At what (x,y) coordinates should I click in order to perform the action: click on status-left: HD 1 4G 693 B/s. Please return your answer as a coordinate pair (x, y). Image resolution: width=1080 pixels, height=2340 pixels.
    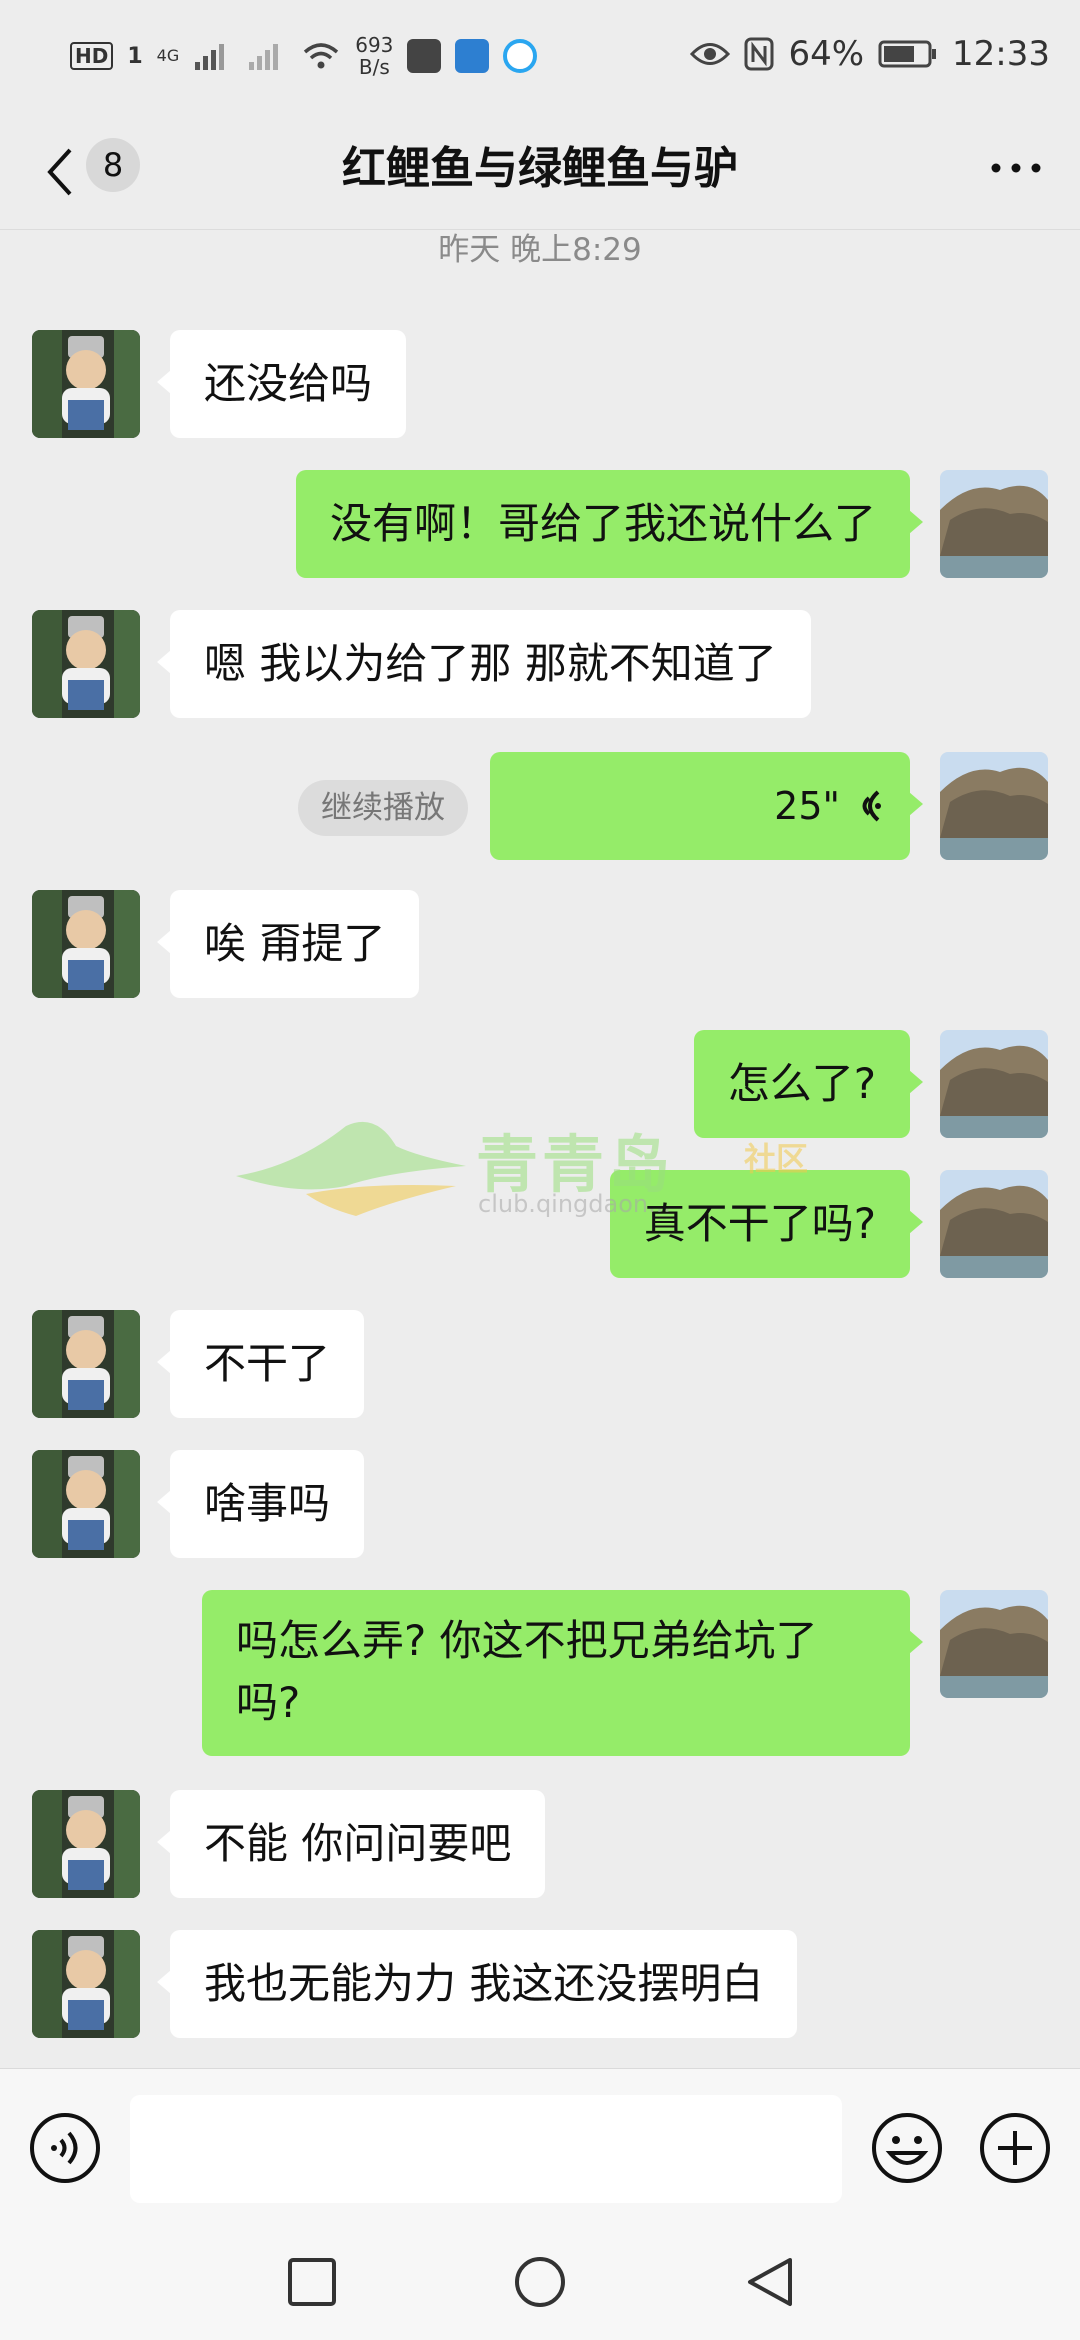
    Looking at the image, I should click on (304, 56).